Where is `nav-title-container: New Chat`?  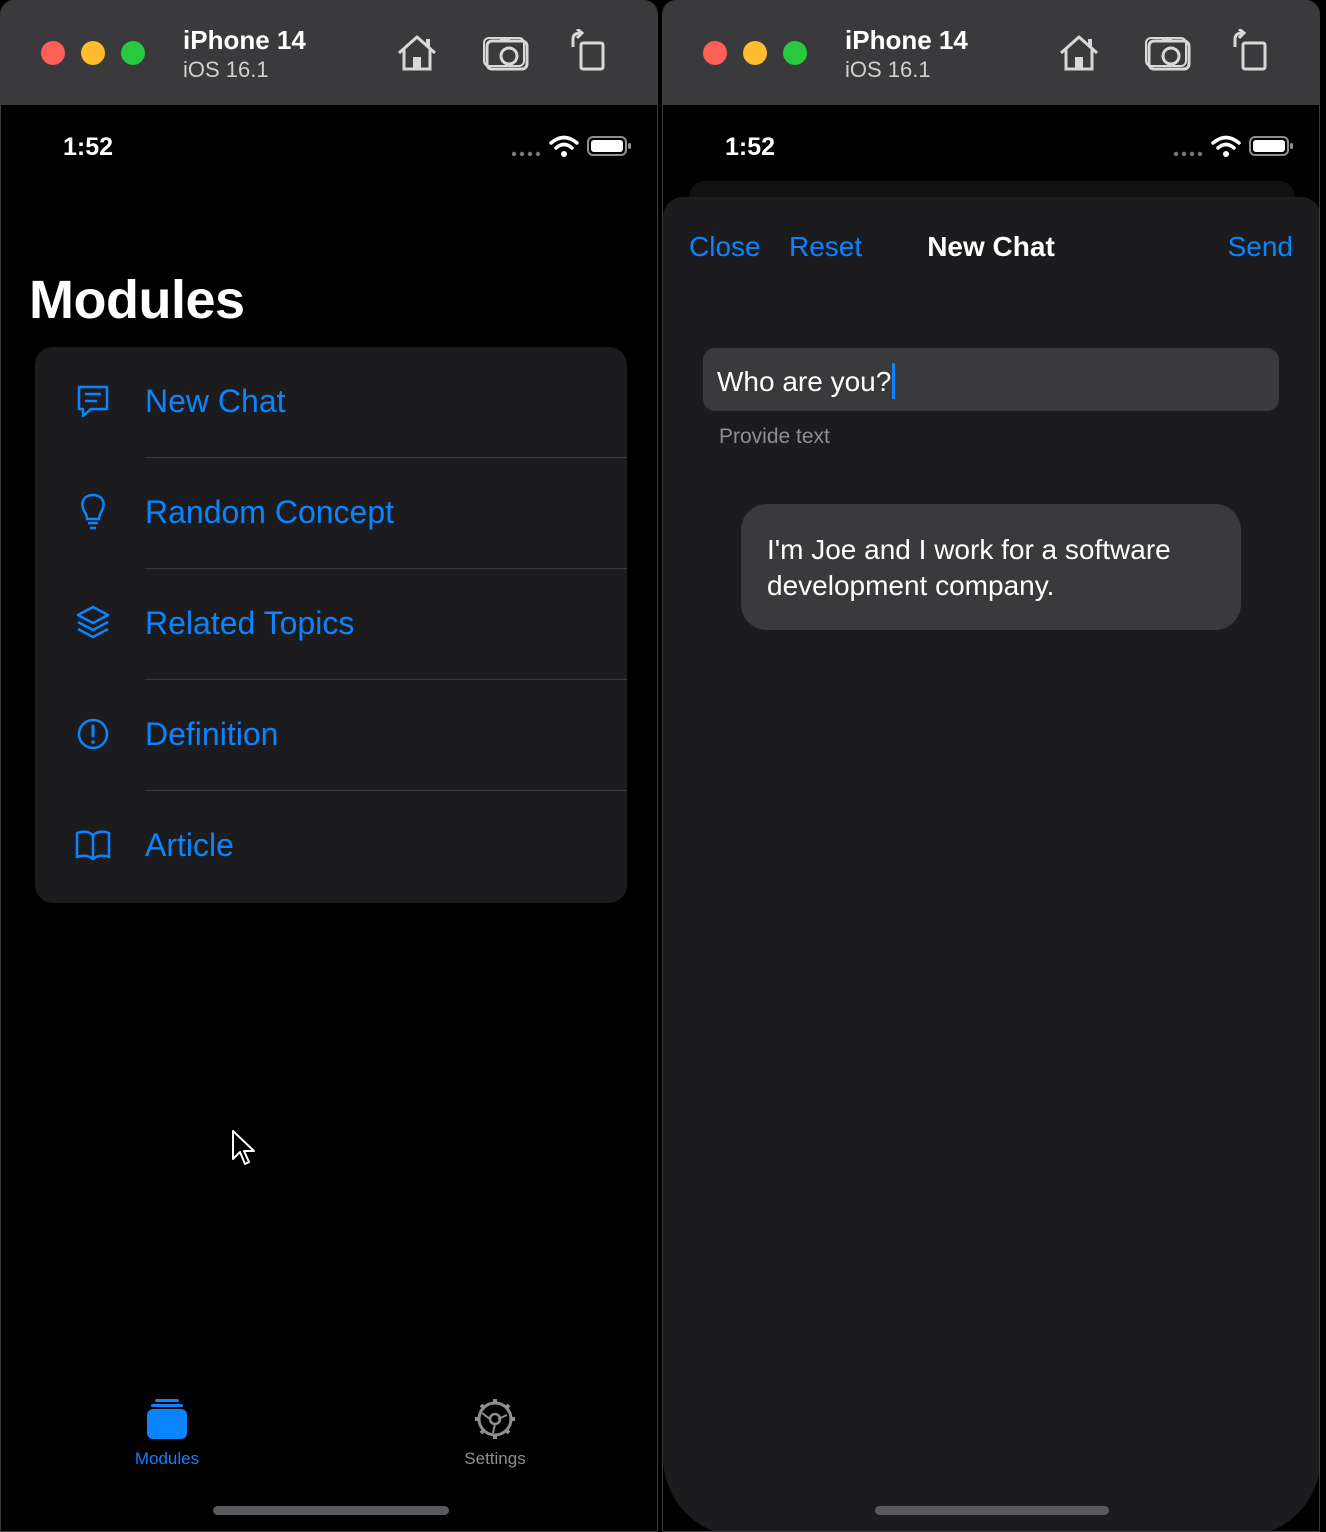 nav-title-container: New Chat is located at coordinates (991, 247).